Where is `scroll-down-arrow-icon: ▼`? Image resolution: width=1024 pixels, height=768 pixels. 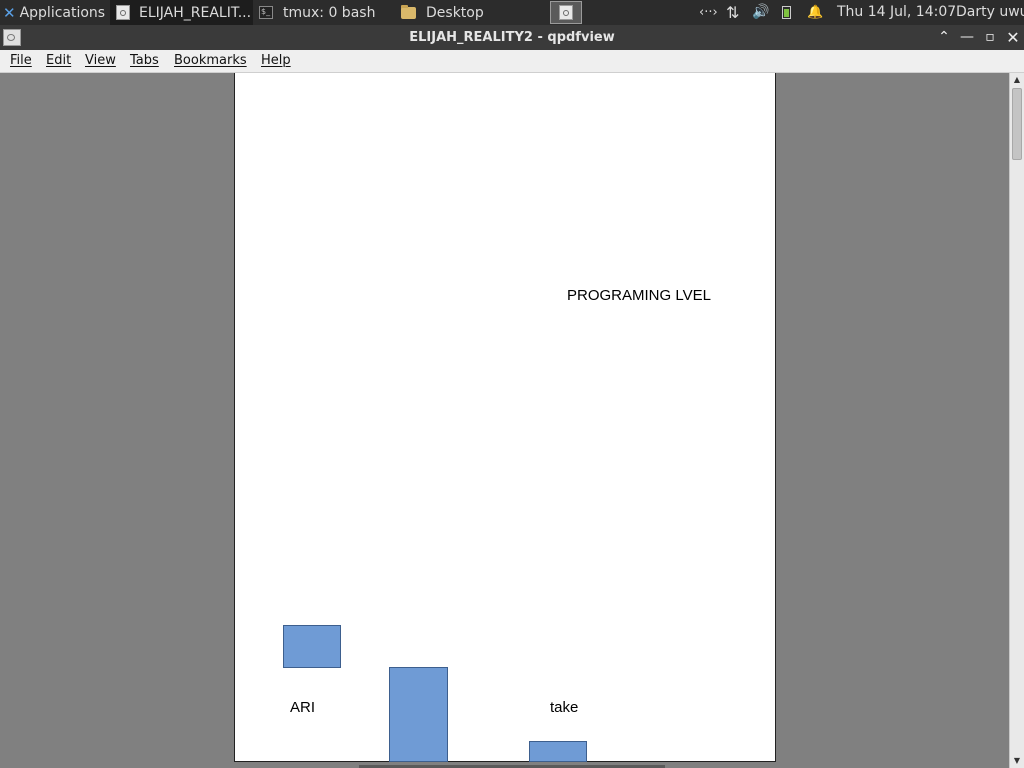 scroll-down-arrow-icon: ▼ is located at coordinates (1017, 761).